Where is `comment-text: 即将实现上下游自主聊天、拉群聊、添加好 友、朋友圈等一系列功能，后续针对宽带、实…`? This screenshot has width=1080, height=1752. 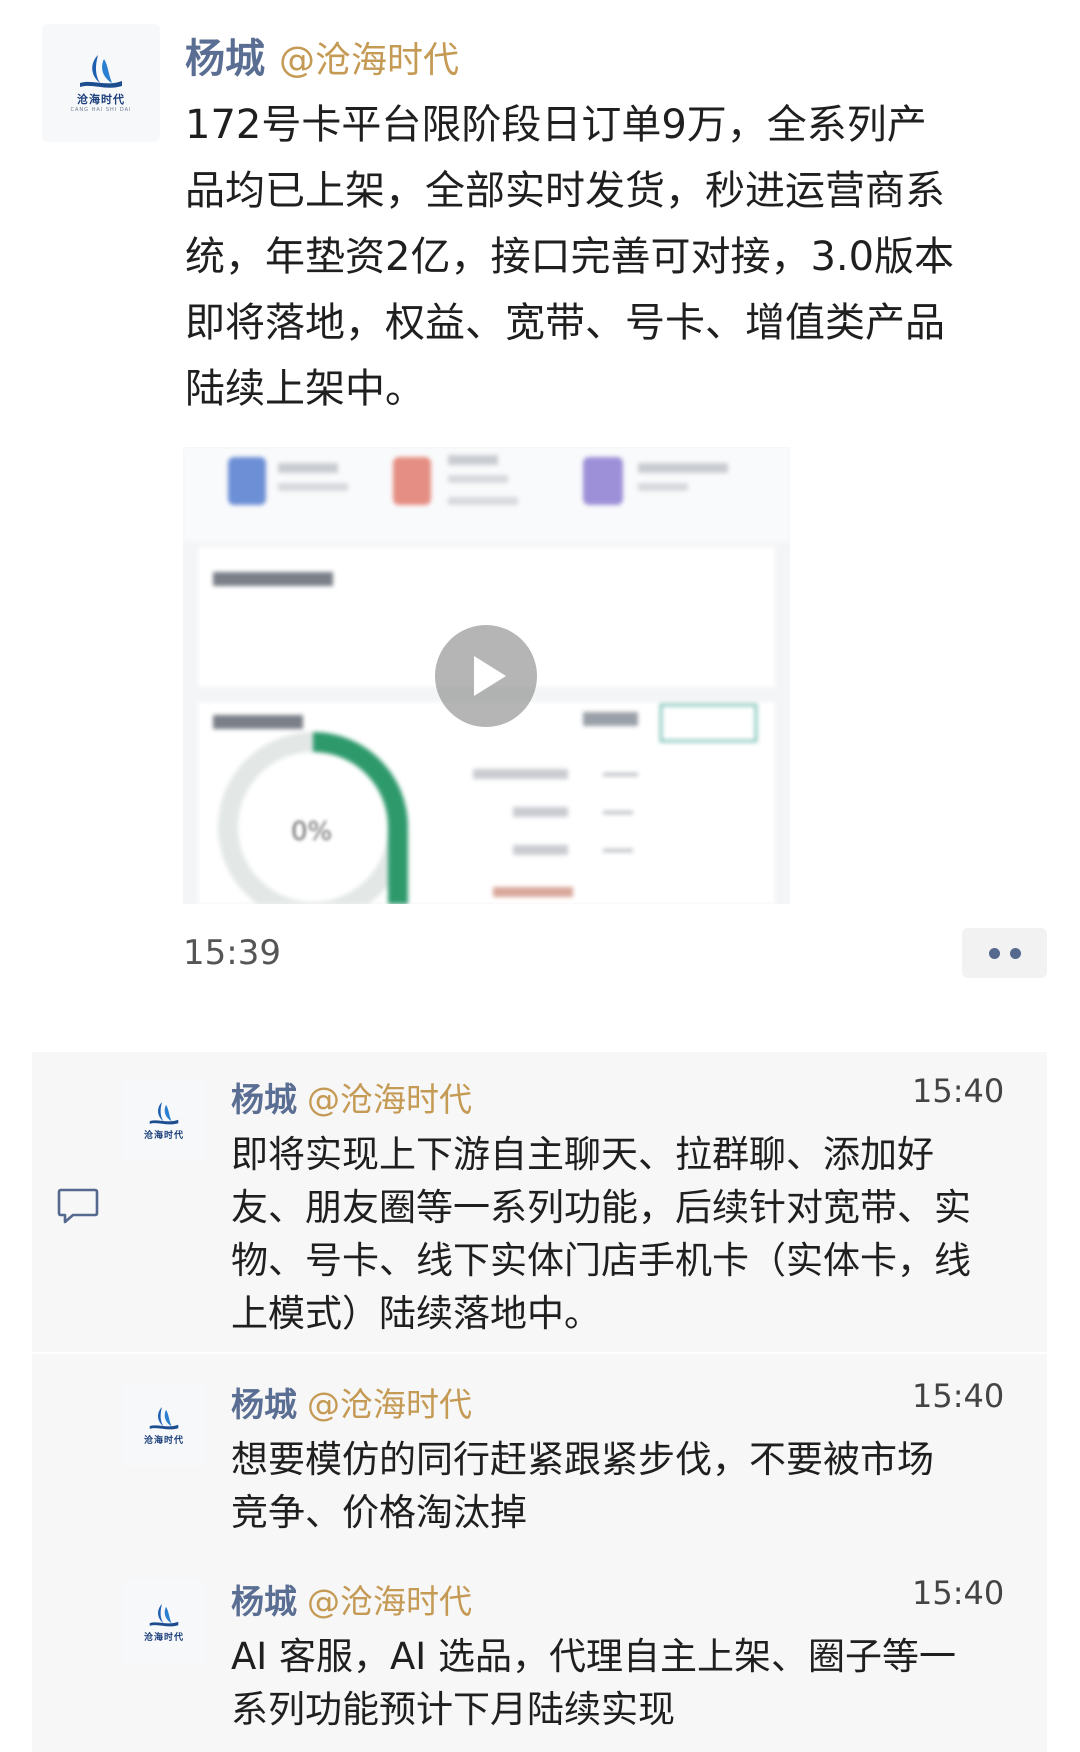 comment-text: 即将实现上下游自主聊天、拉群聊、添加好 友、朋友圈等一系列功能，后续针对宽带、实… is located at coordinates (631, 1234).